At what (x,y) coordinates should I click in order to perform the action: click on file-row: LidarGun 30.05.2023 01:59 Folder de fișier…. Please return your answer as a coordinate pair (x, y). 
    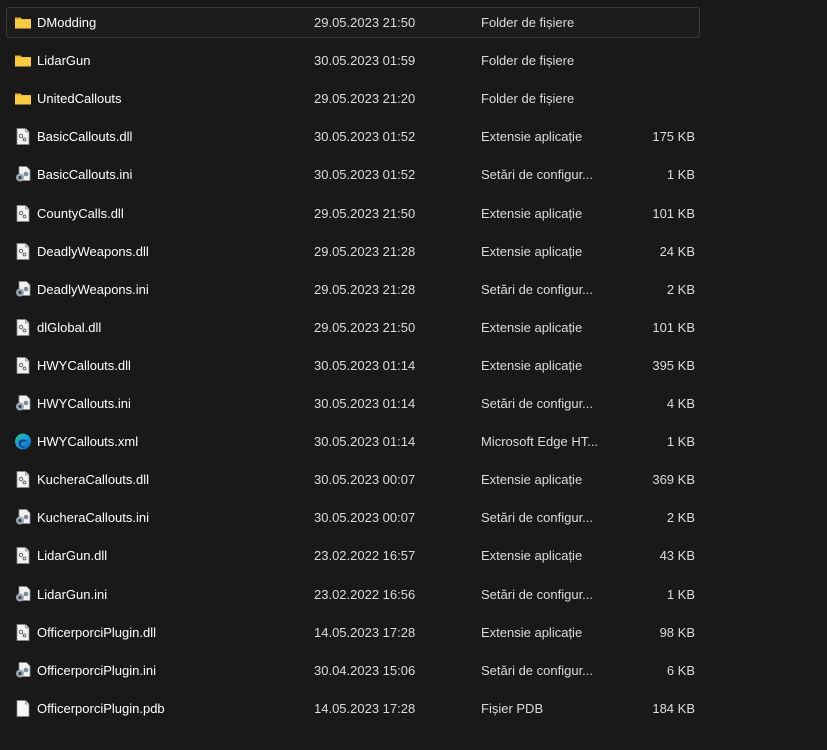
    Looking at the image, I should click on (353, 60).